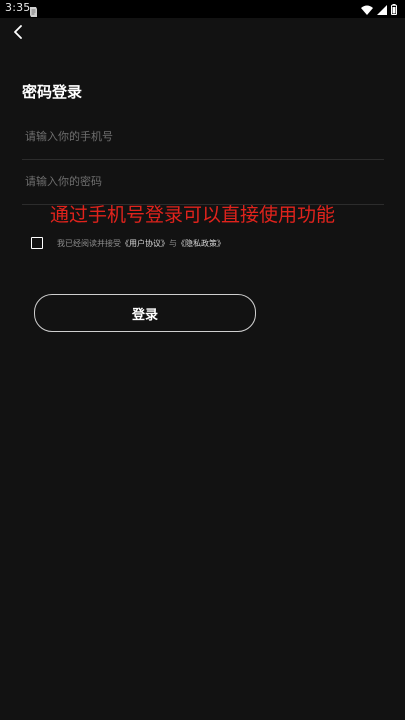 The image size is (405, 720). I want to click on app-notification-icon, so click(33, 10).